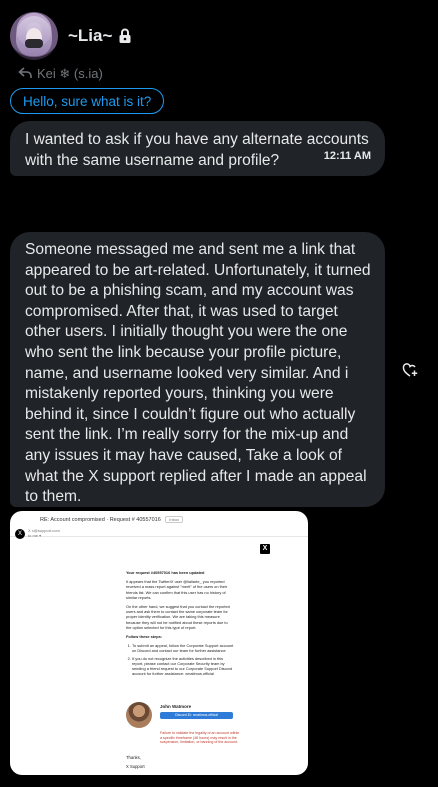  I want to click on lock-icon, so click(125, 36).